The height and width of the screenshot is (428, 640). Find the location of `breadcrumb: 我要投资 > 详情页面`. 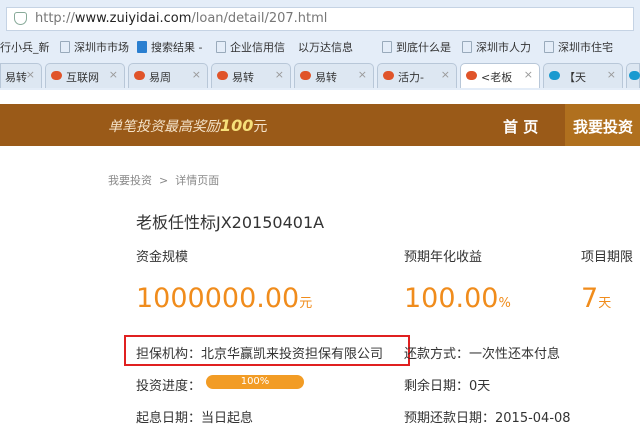

breadcrumb: 我要投资 > 详情页面 is located at coordinates (164, 180).